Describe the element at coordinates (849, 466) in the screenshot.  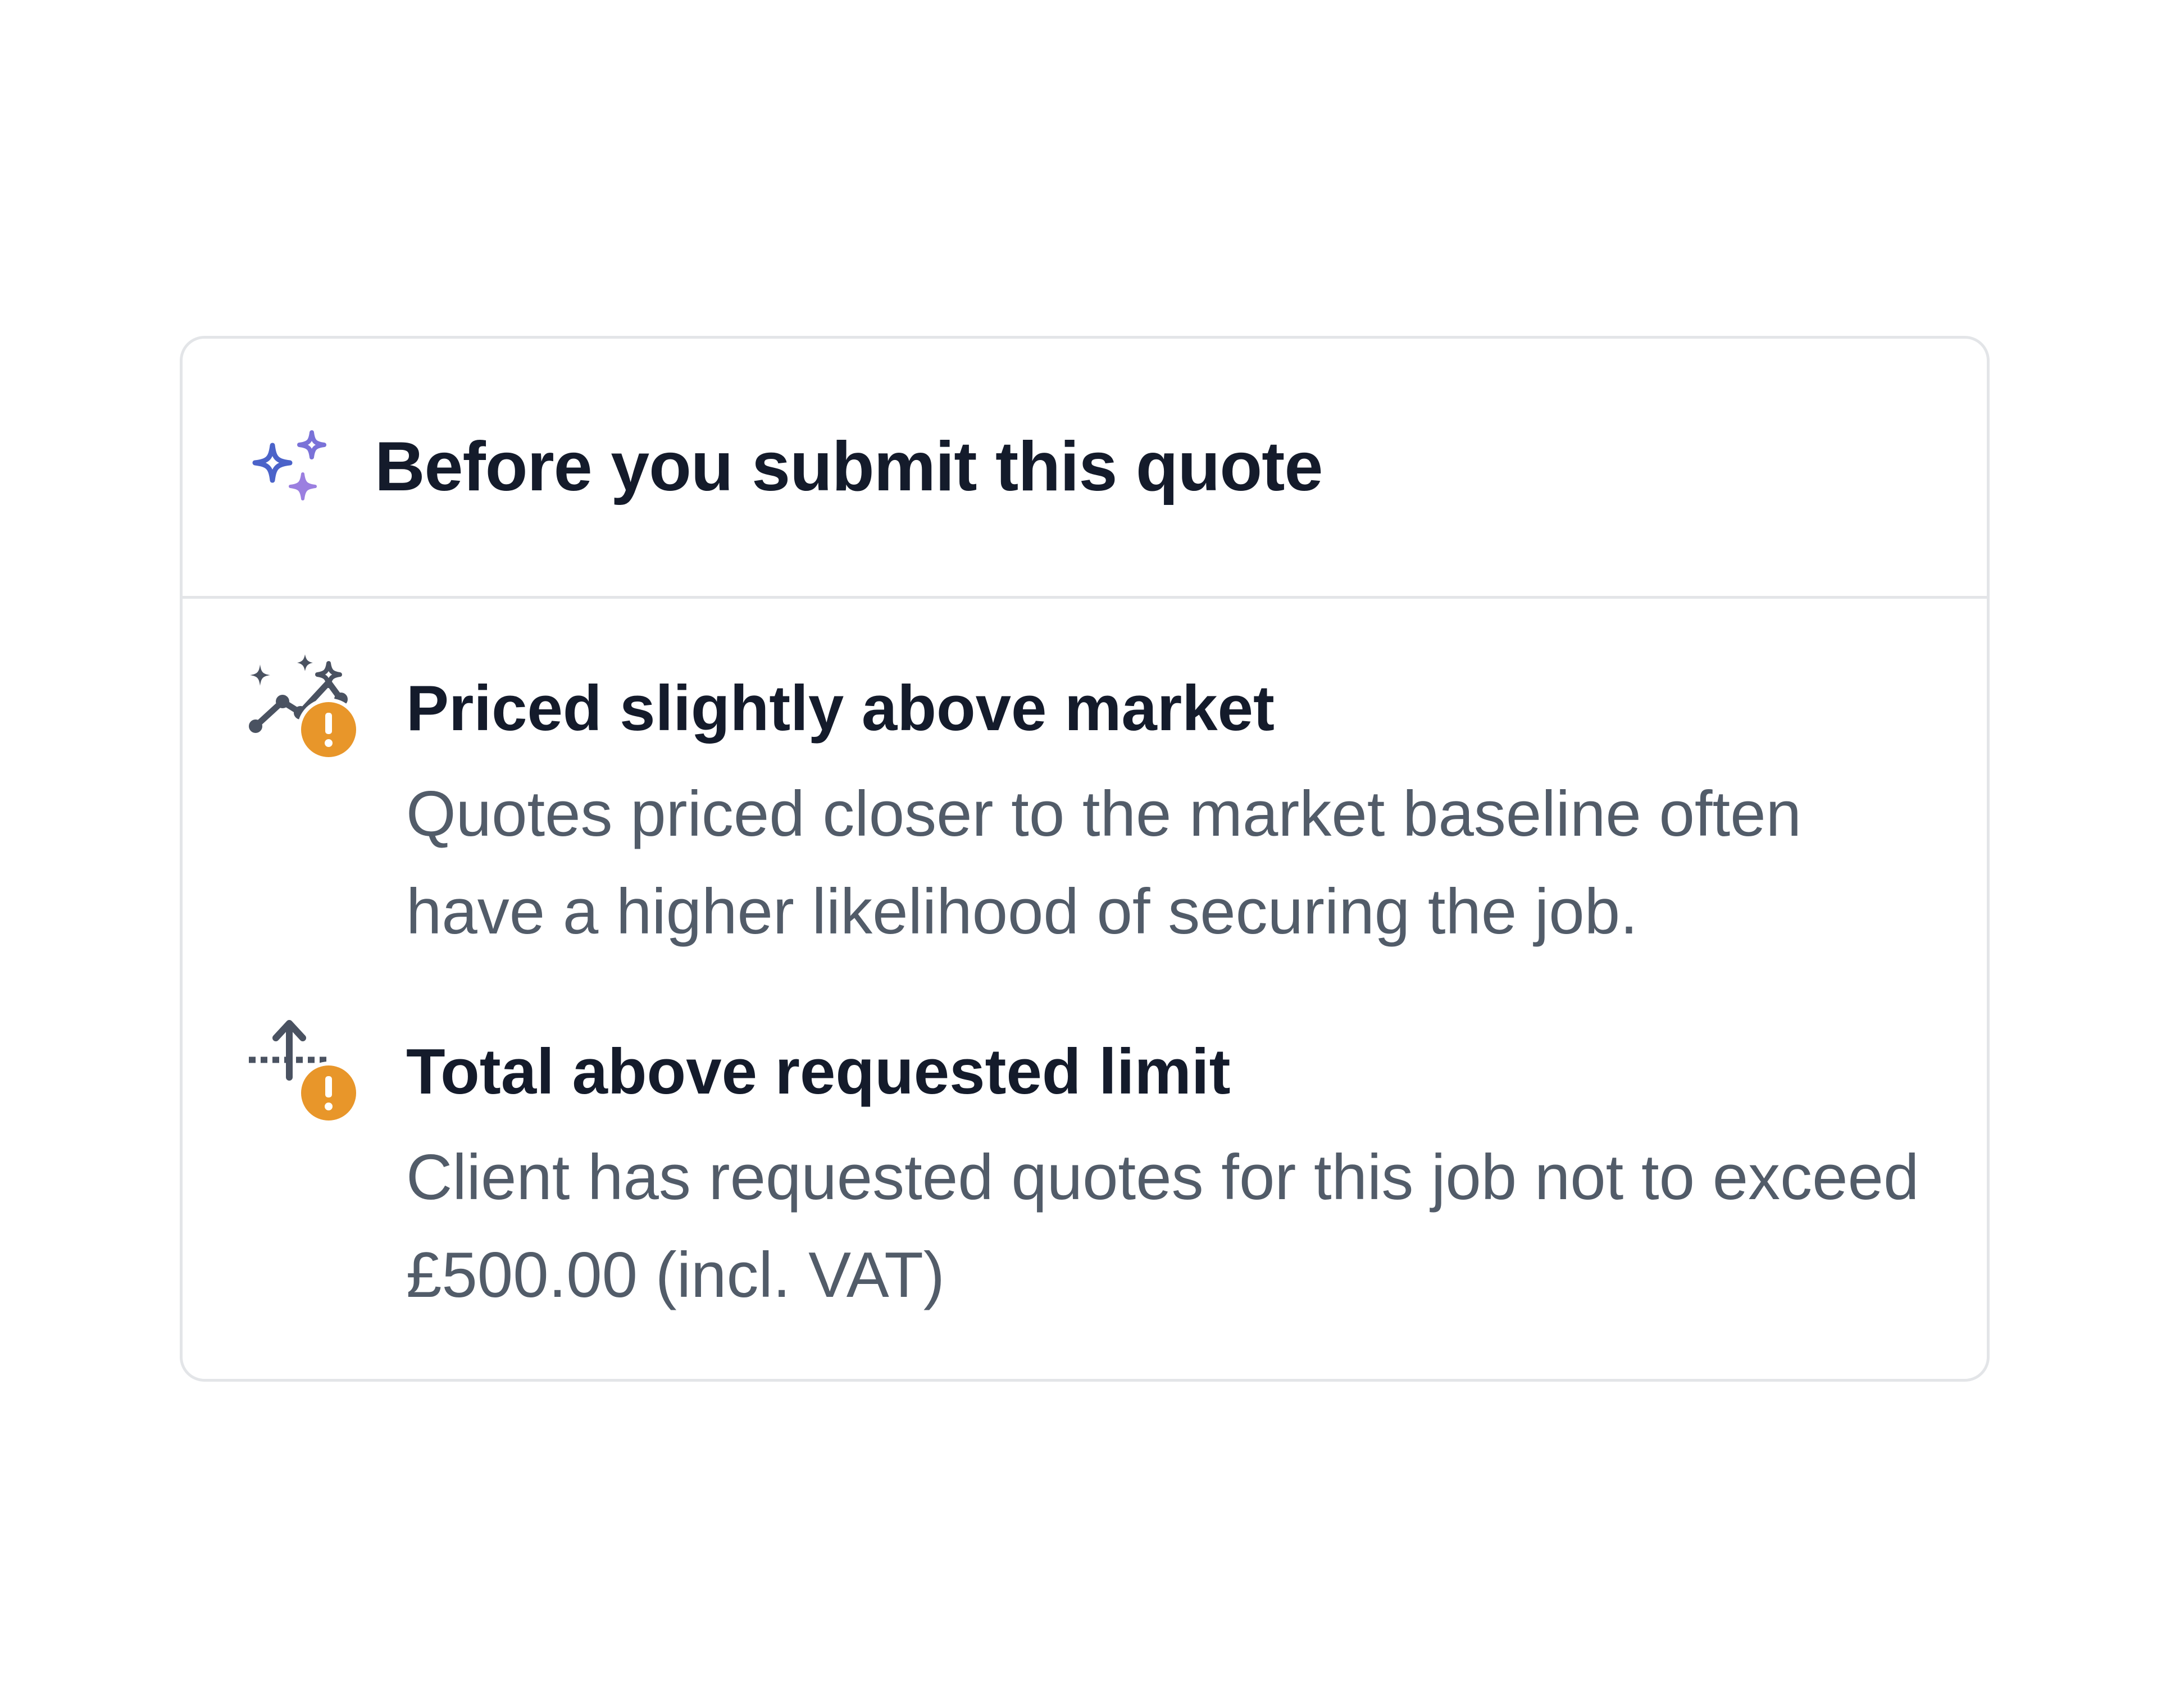
I see `card-title: Before you submit this quote` at that location.